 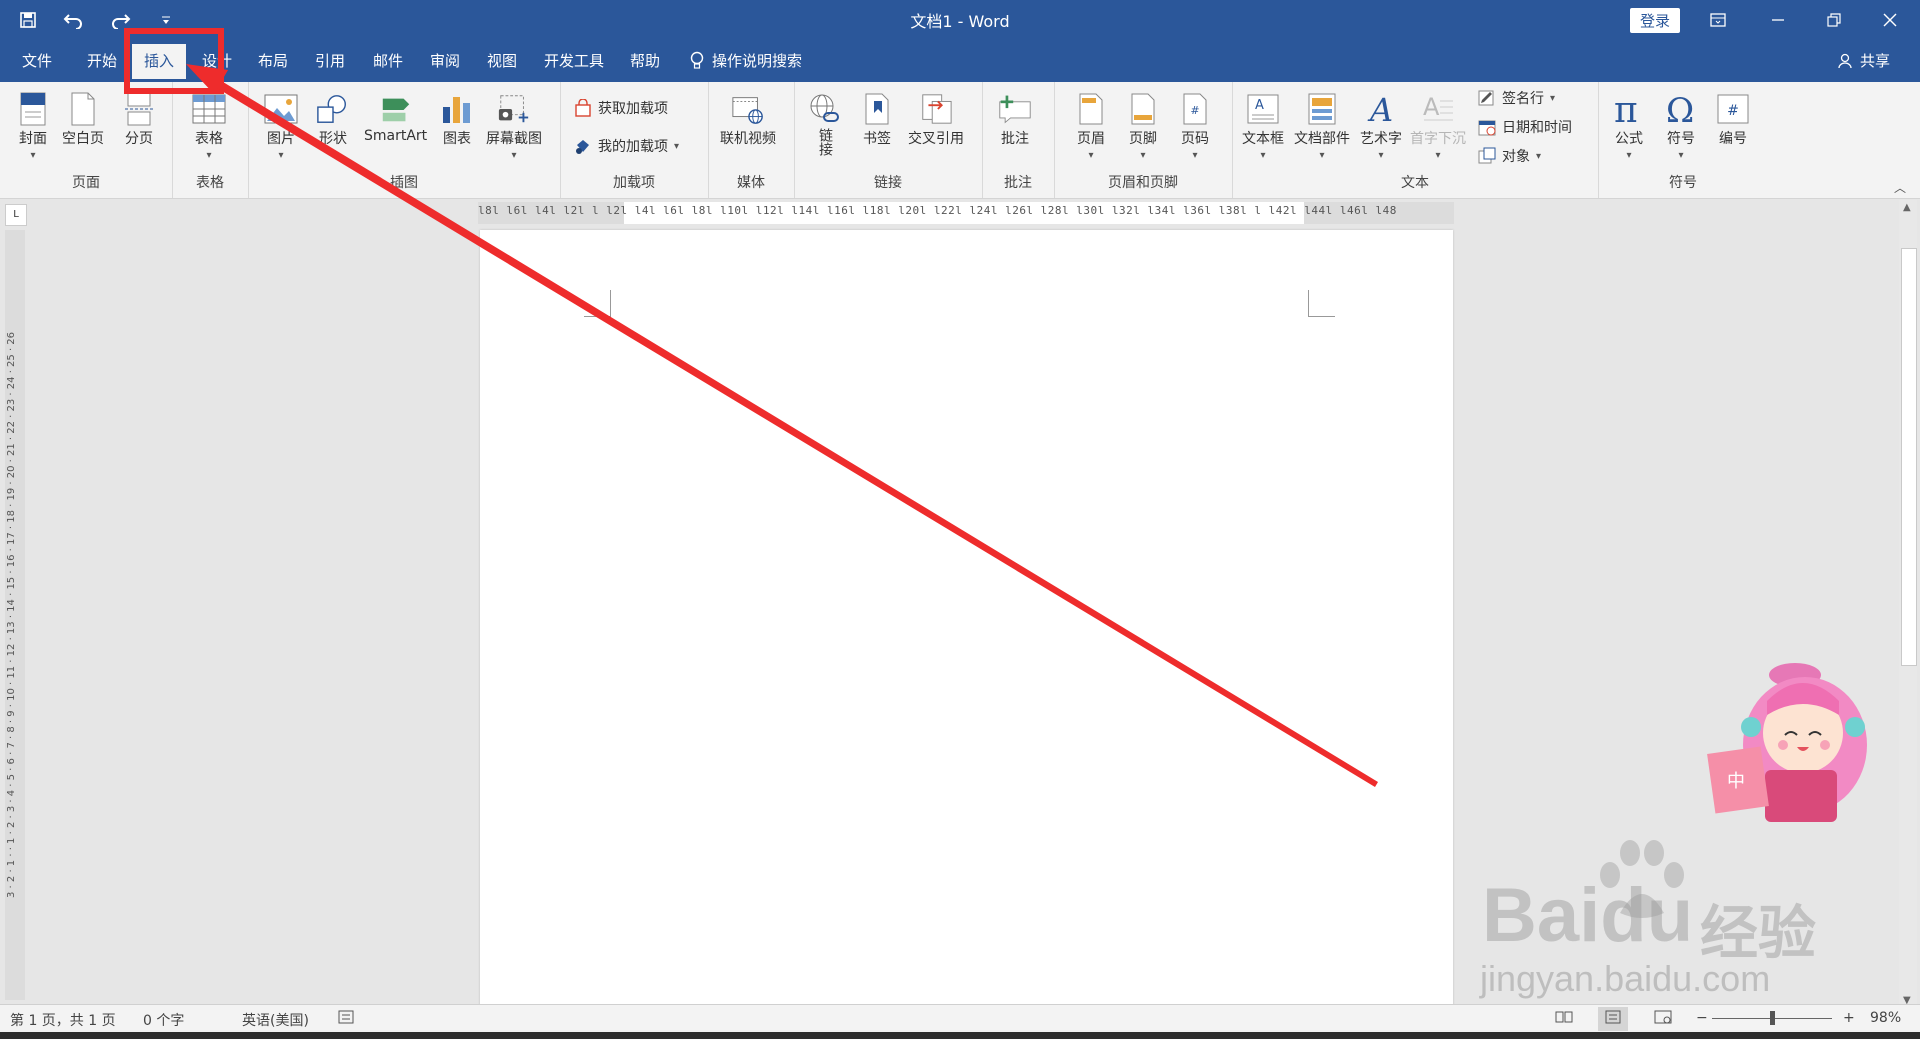 What do you see at coordinates (1647, 915) in the screenshot?
I see `watermark-du-text: du` at bounding box center [1647, 915].